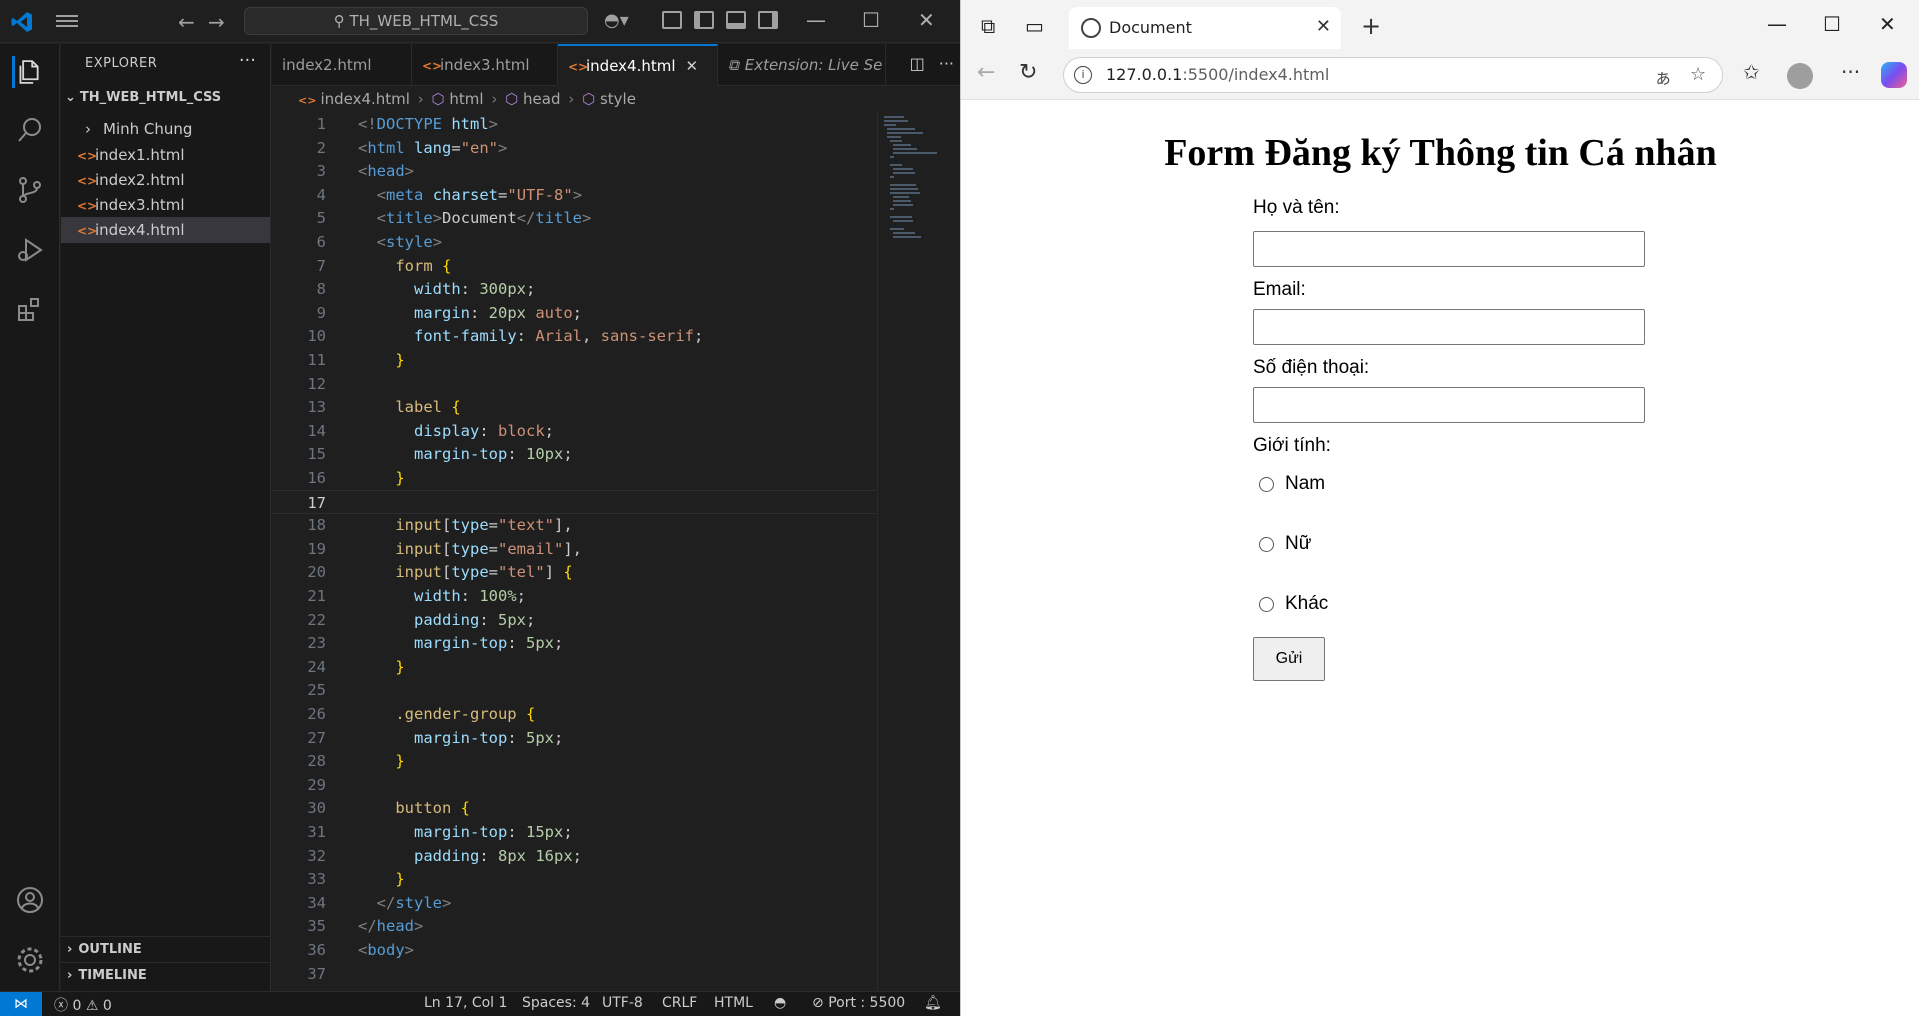 Image resolution: width=1919 pixels, height=1016 pixels. What do you see at coordinates (574, 667) in the screenshot?
I see `code-line: 24 }` at bounding box center [574, 667].